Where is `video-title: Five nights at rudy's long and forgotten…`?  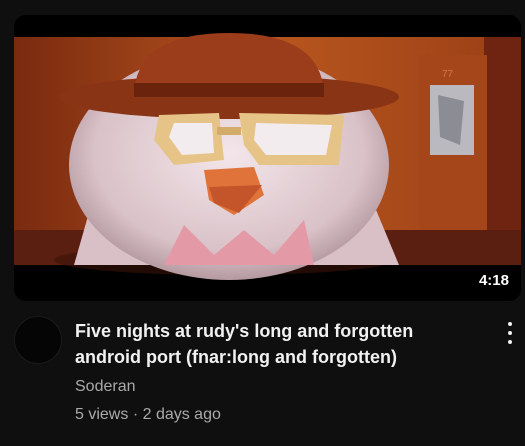
video-title: Five nights at rudy's long and forgotten… is located at coordinates (275, 344).